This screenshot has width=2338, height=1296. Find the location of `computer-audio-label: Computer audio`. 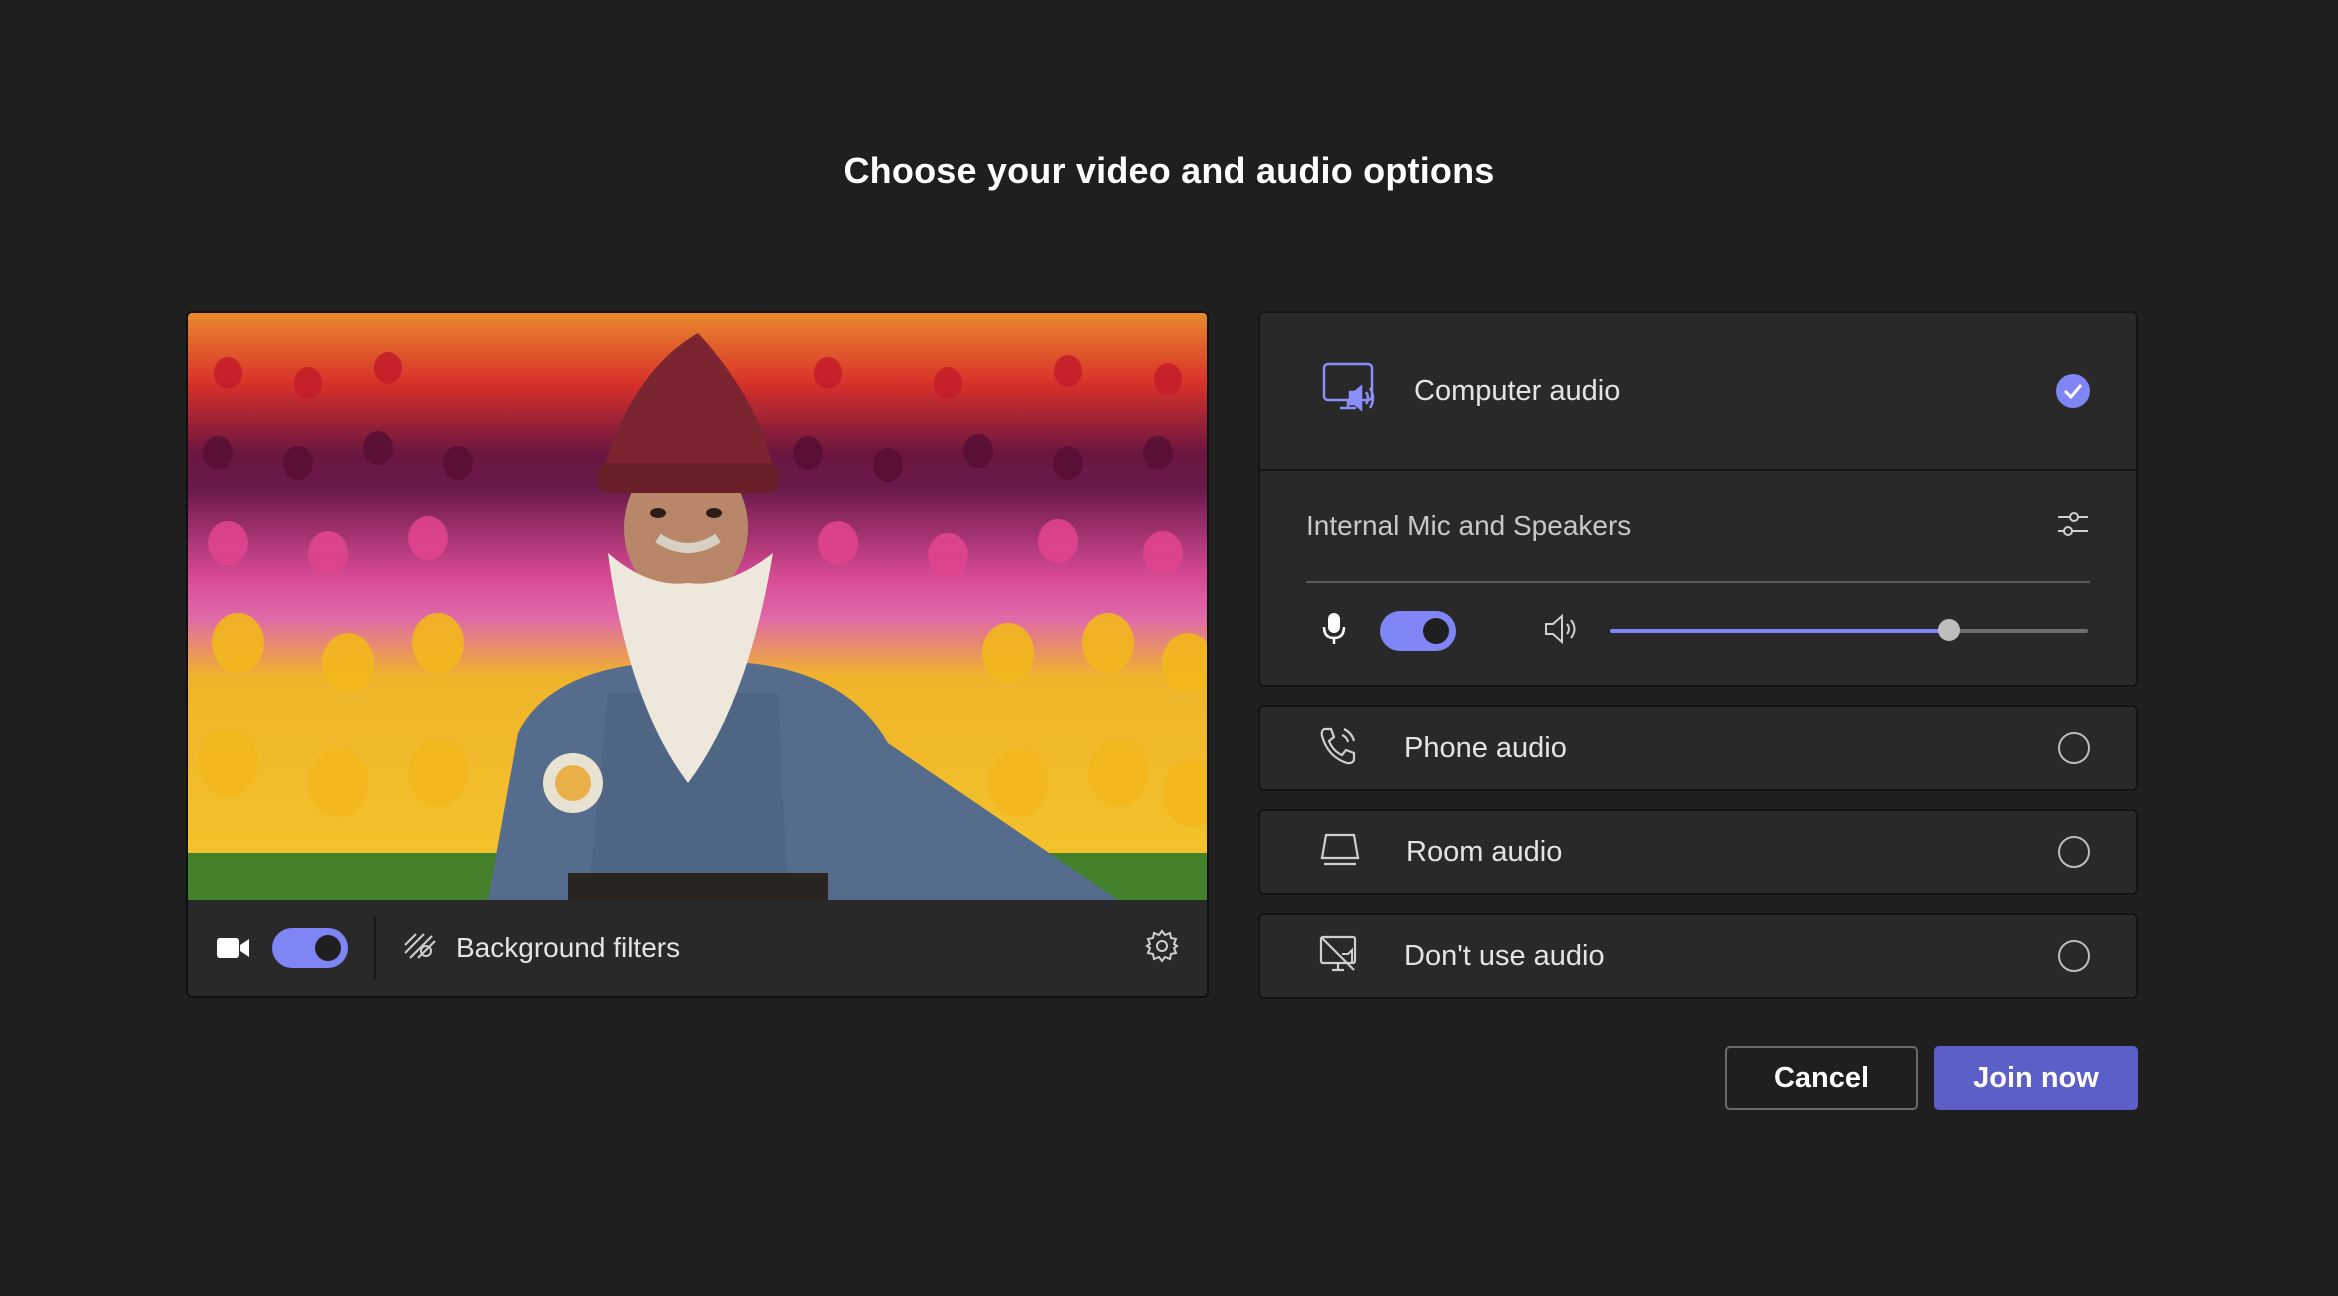

computer-audio-label: Computer audio is located at coordinates (1517, 390).